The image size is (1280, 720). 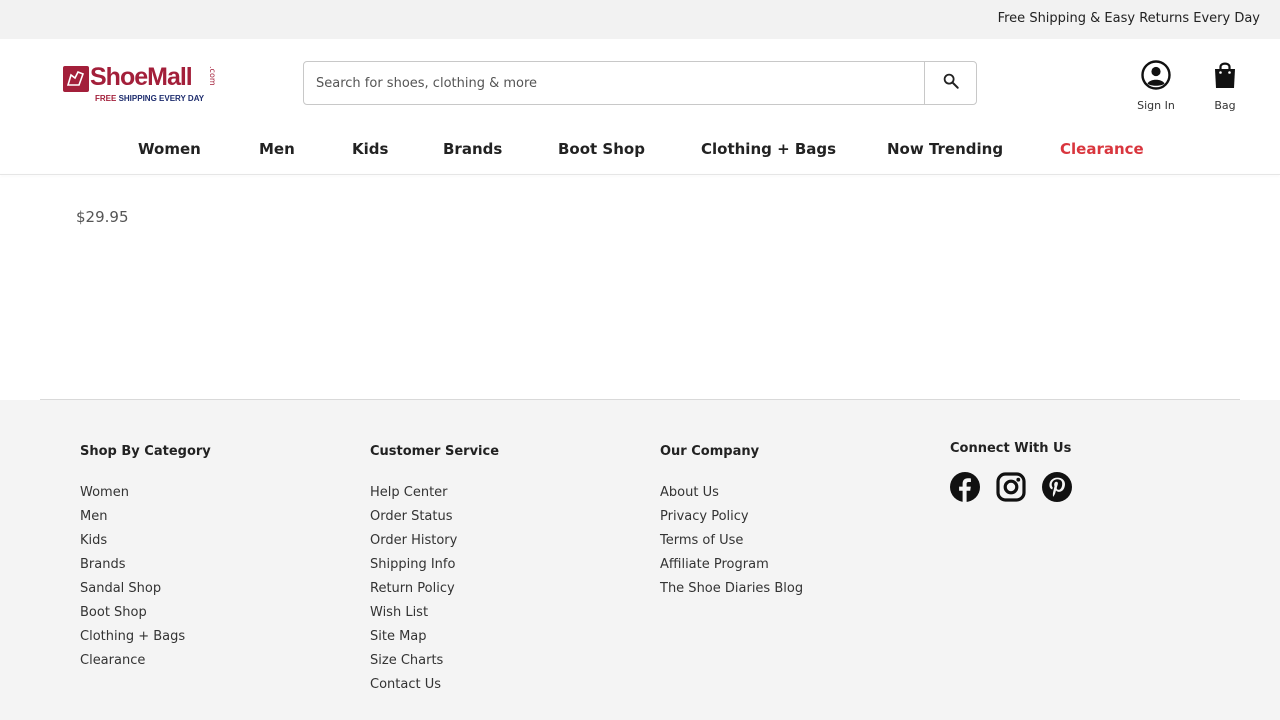 I want to click on product-price: $29.95, so click(x=102, y=217).